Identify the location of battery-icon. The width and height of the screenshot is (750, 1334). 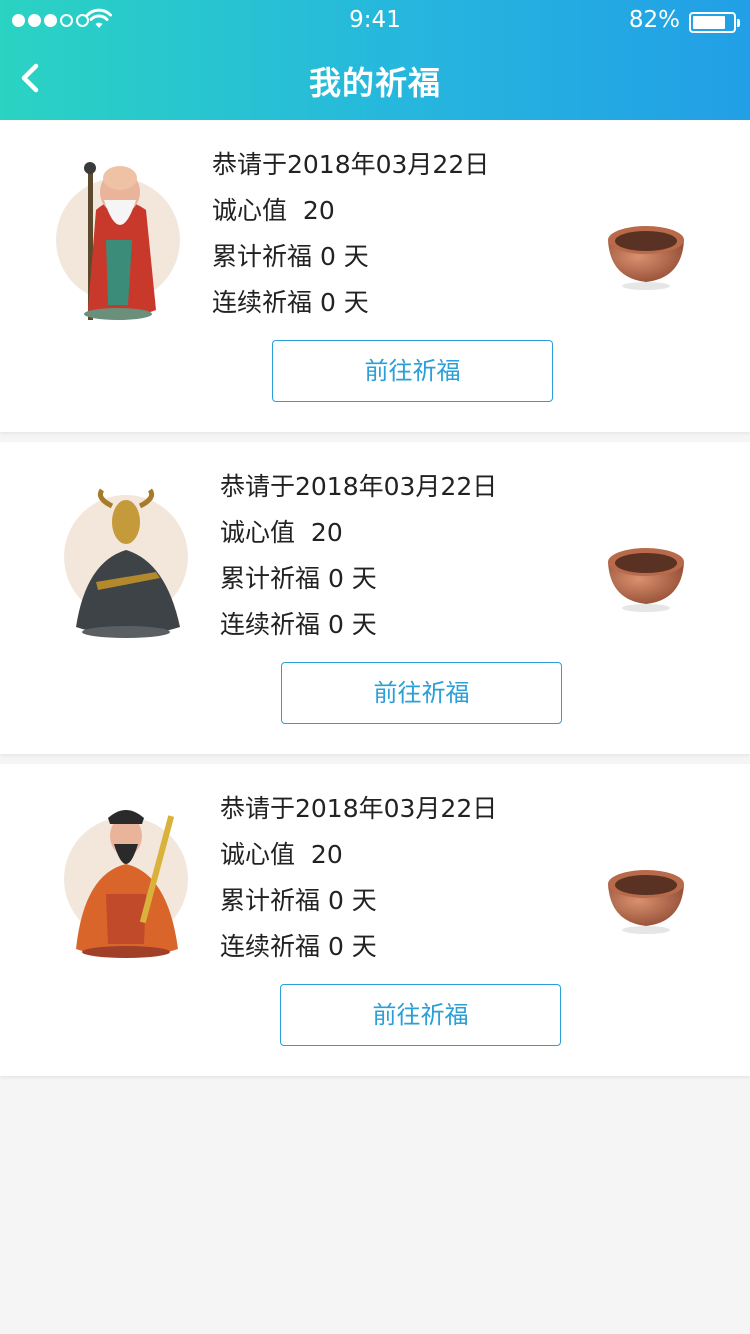
(714, 22).